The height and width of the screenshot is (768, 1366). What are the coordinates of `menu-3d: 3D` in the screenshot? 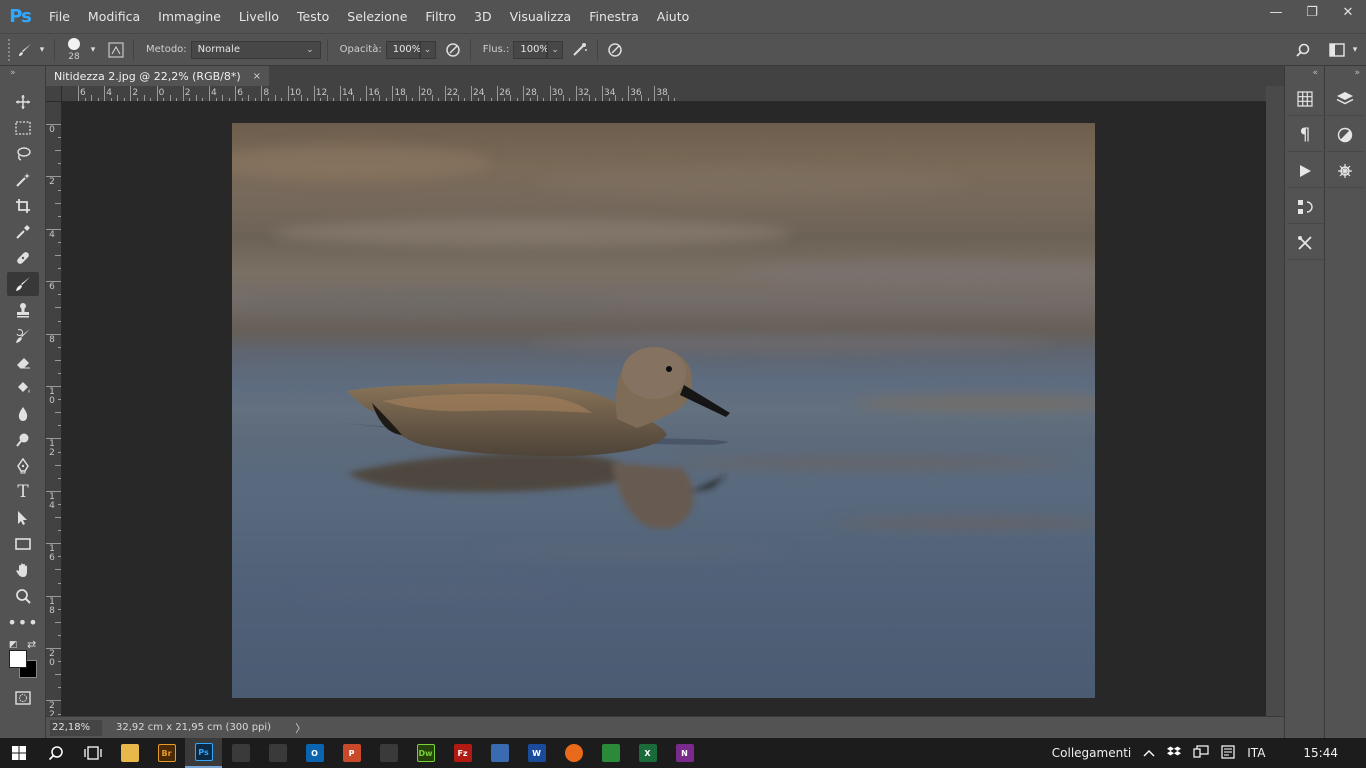 It's located at (483, 16).